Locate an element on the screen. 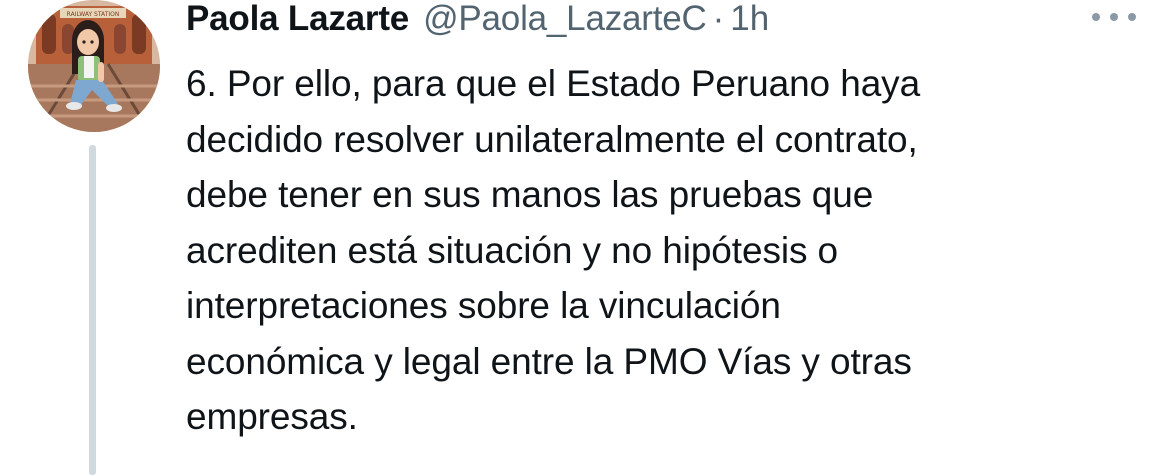  tweet-header: Paola Lazarte @Paola_LazarteC · 1h is located at coordinates (477, 22).